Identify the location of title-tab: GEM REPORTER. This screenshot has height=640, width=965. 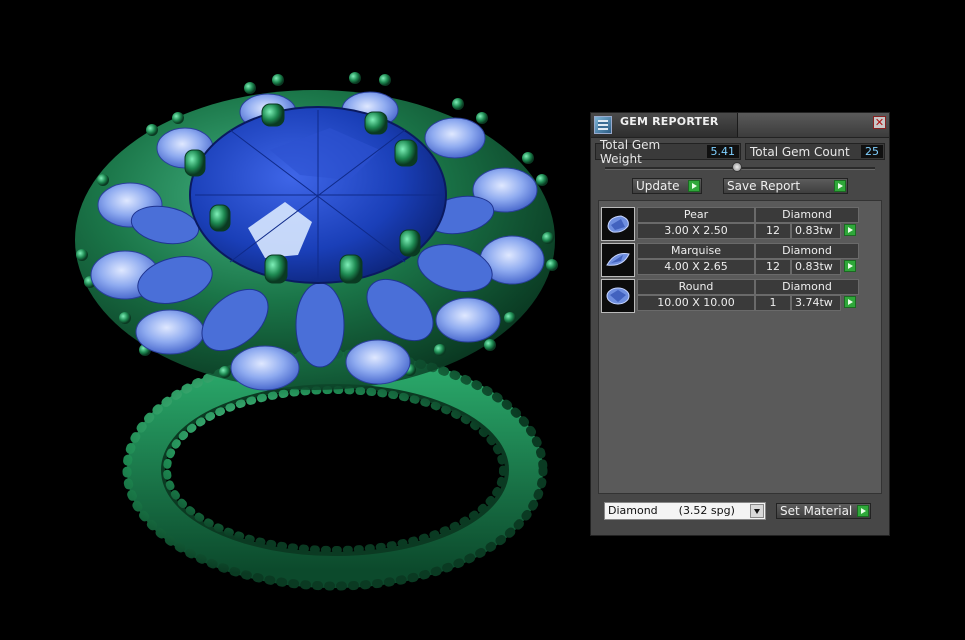
(664, 125).